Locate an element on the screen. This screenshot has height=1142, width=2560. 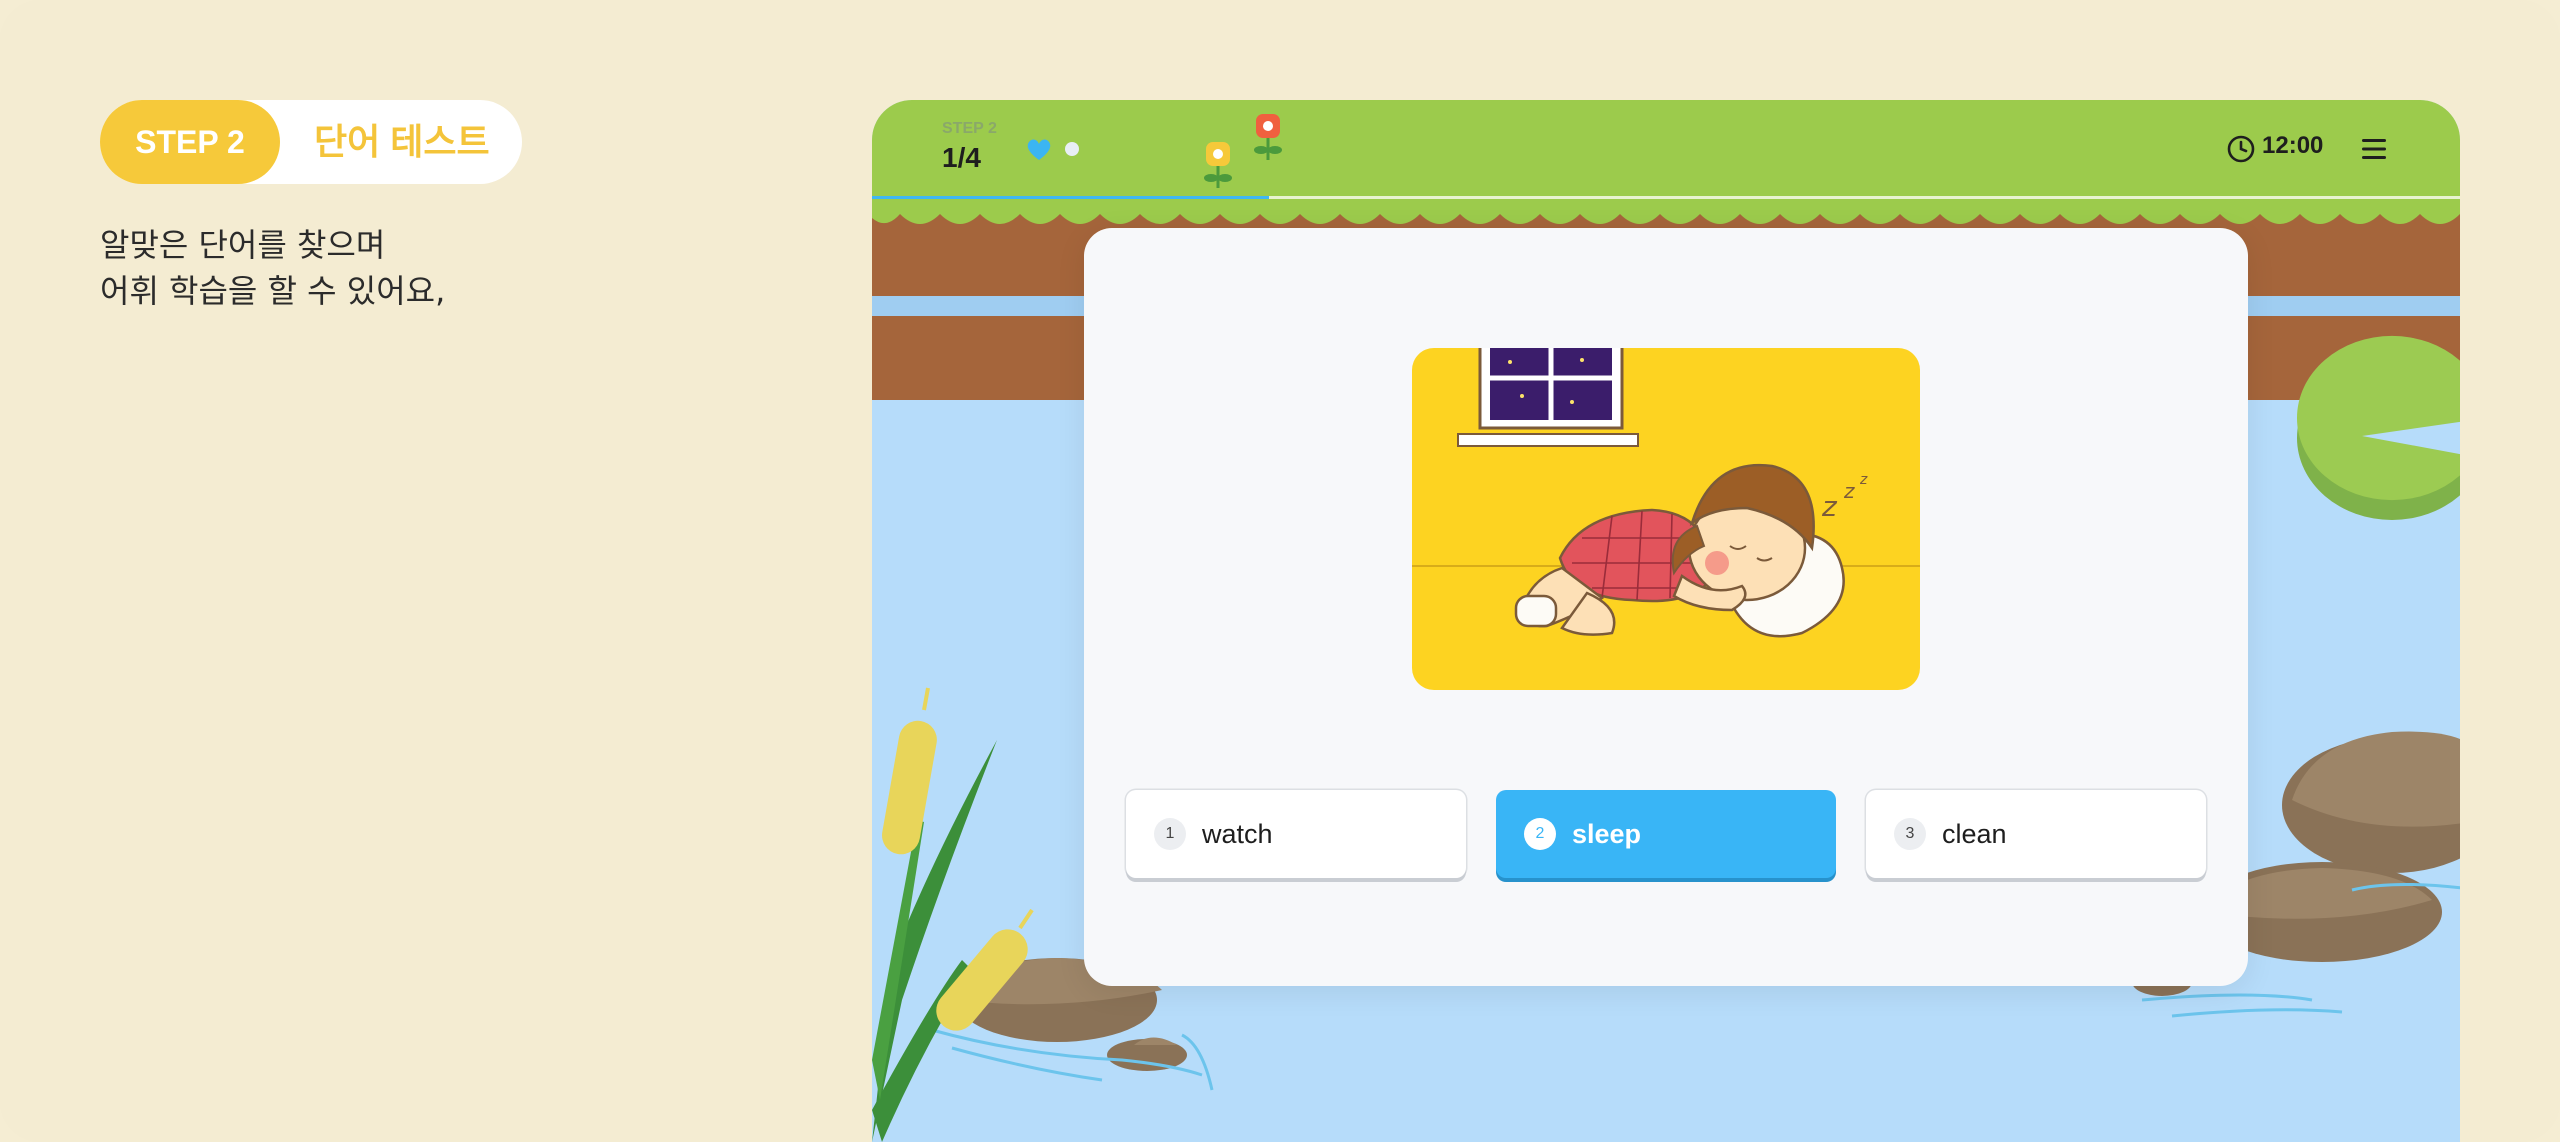
girl-sleeping-illustration: z z z is located at coordinates (1666, 493).